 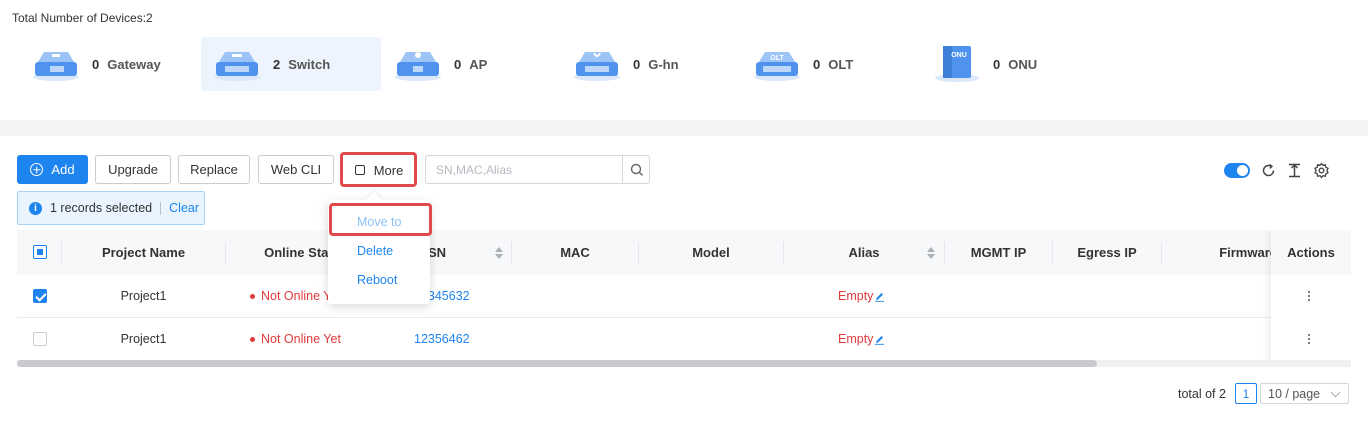 I want to click on upgrade-button-label: Upgrade, so click(x=133, y=169).